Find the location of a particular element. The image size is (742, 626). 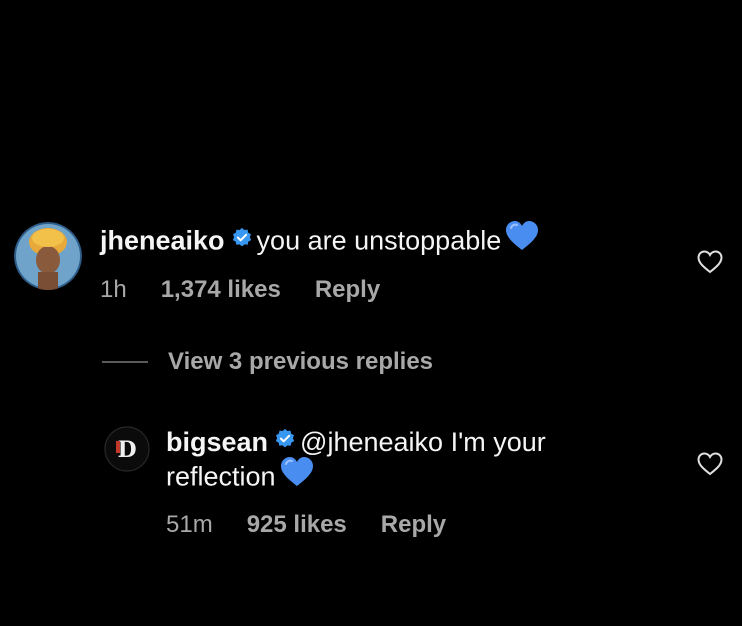

reply-meta: 51m 925 likes Reply is located at coordinates (323, 525).